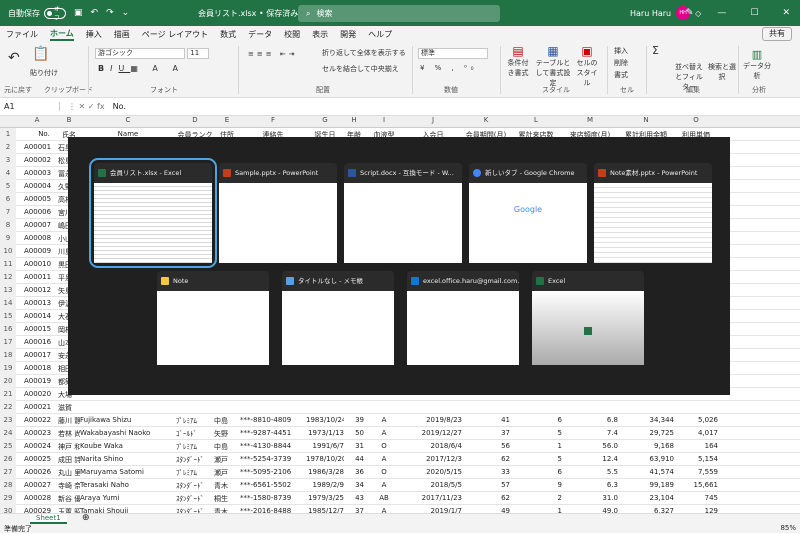 This screenshot has width=800, height=534. What do you see at coordinates (69, 408) in the screenshot?
I see `table-cell: 滋賀` at bounding box center [69, 408].